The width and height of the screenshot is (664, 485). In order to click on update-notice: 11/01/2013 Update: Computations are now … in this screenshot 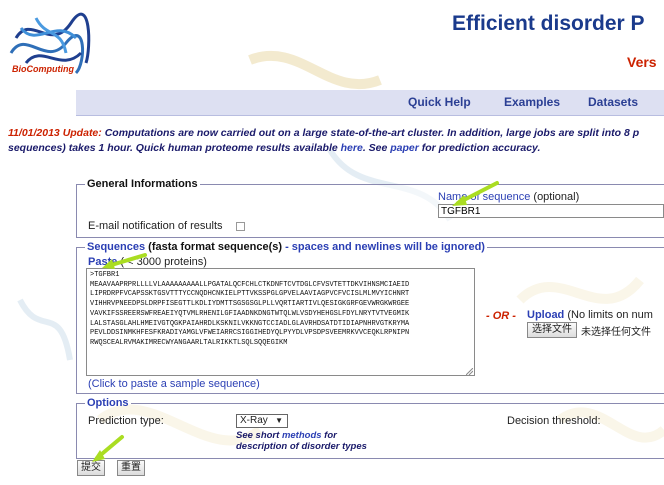, I will do `click(336, 141)`.